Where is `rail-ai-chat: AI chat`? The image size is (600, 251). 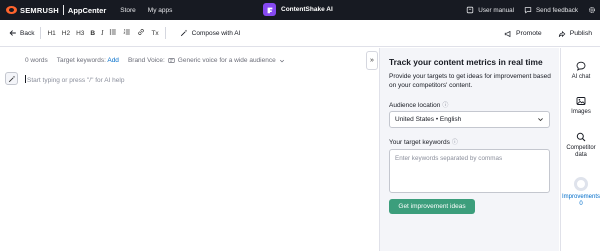 rail-ai-chat: AI chat is located at coordinates (580, 71).